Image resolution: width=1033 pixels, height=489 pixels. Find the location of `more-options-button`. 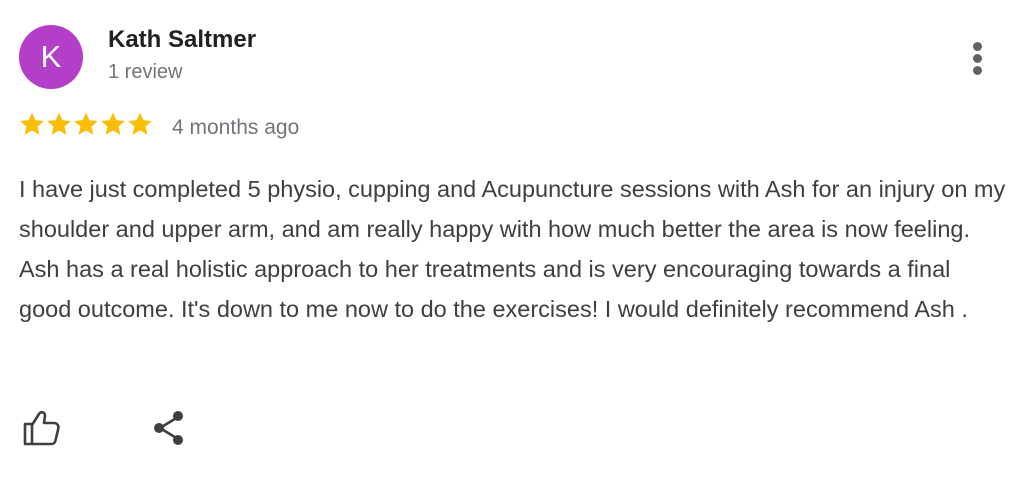

more-options-button is located at coordinates (978, 58).